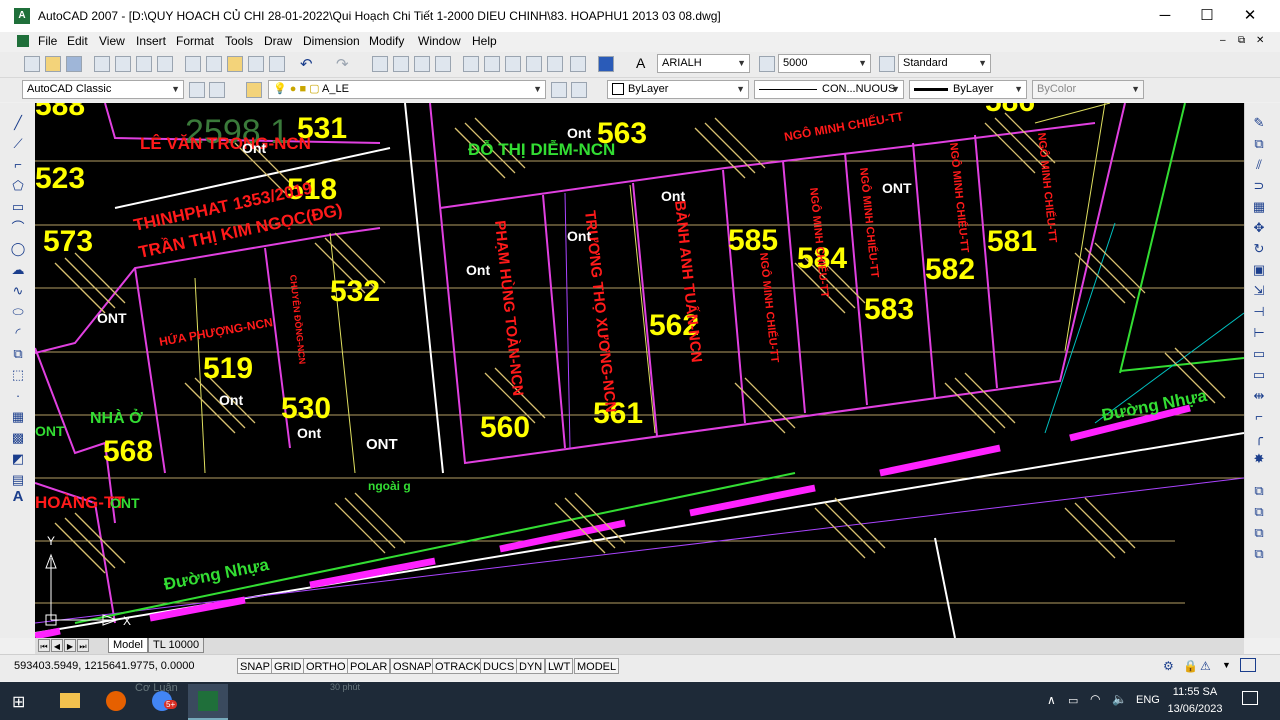 This screenshot has height=720, width=1280. I want to click on clock-date: 13/06/2023, so click(1195, 709).